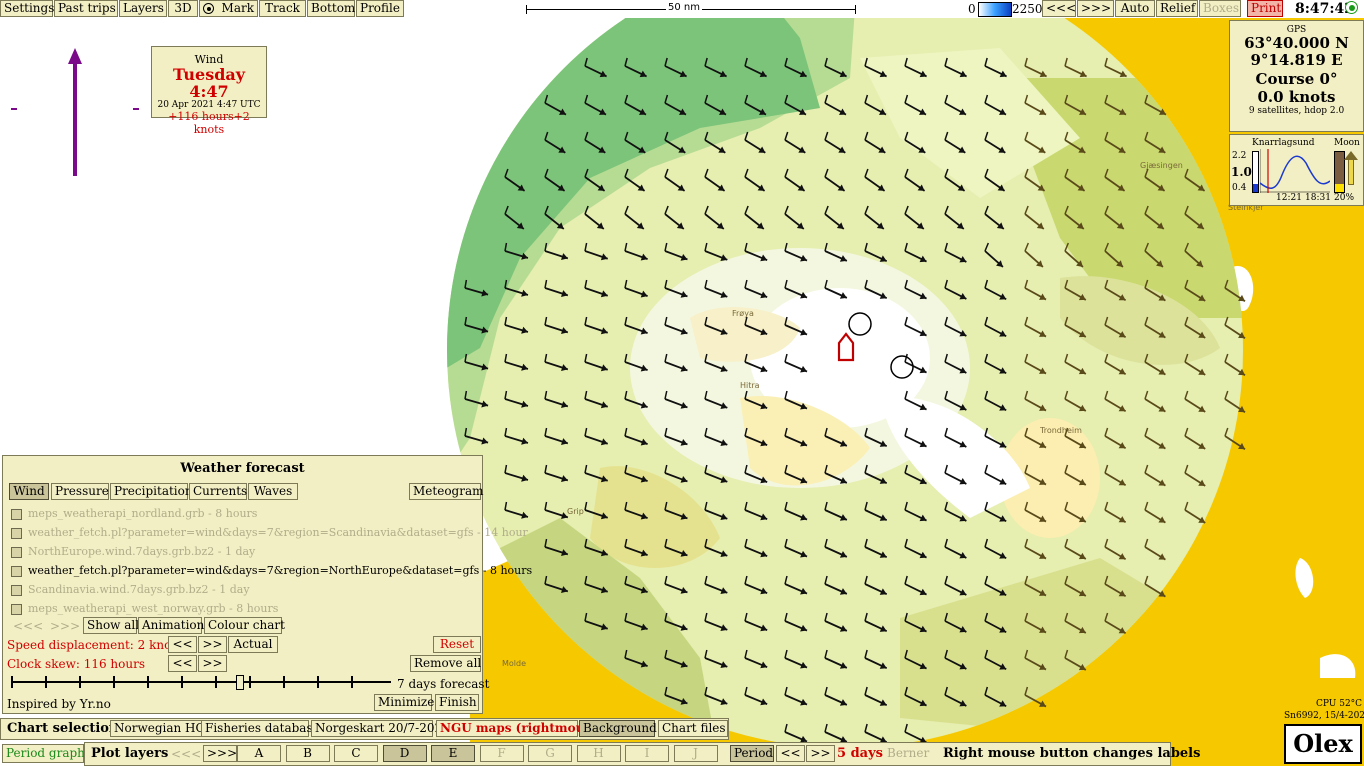  I want to click on tab-wind: Wind, so click(29, 491).